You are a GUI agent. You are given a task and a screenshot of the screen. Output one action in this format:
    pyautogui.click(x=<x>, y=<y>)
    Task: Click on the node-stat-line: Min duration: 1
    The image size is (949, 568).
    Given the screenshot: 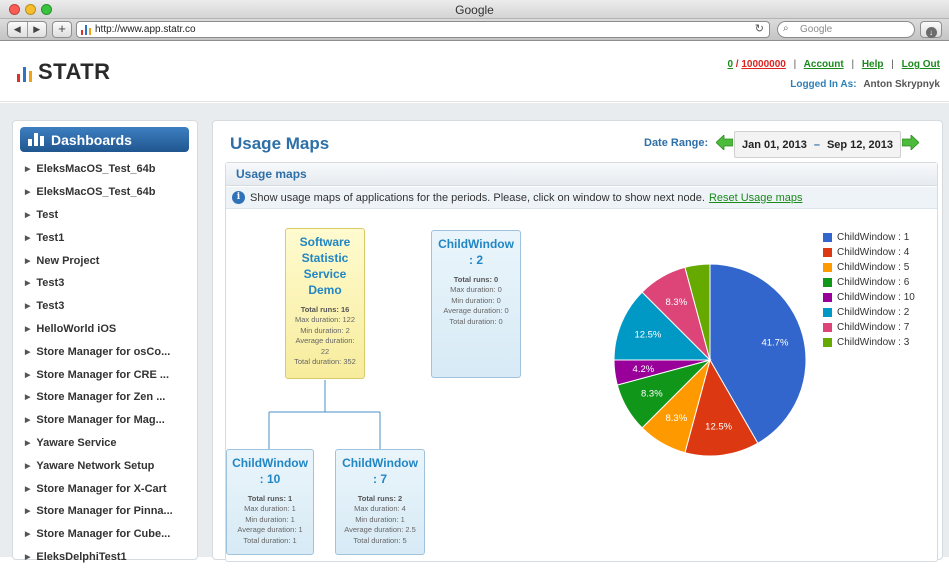 What is the action you would take?
    pyautogui.click(x=270, y=519)
    